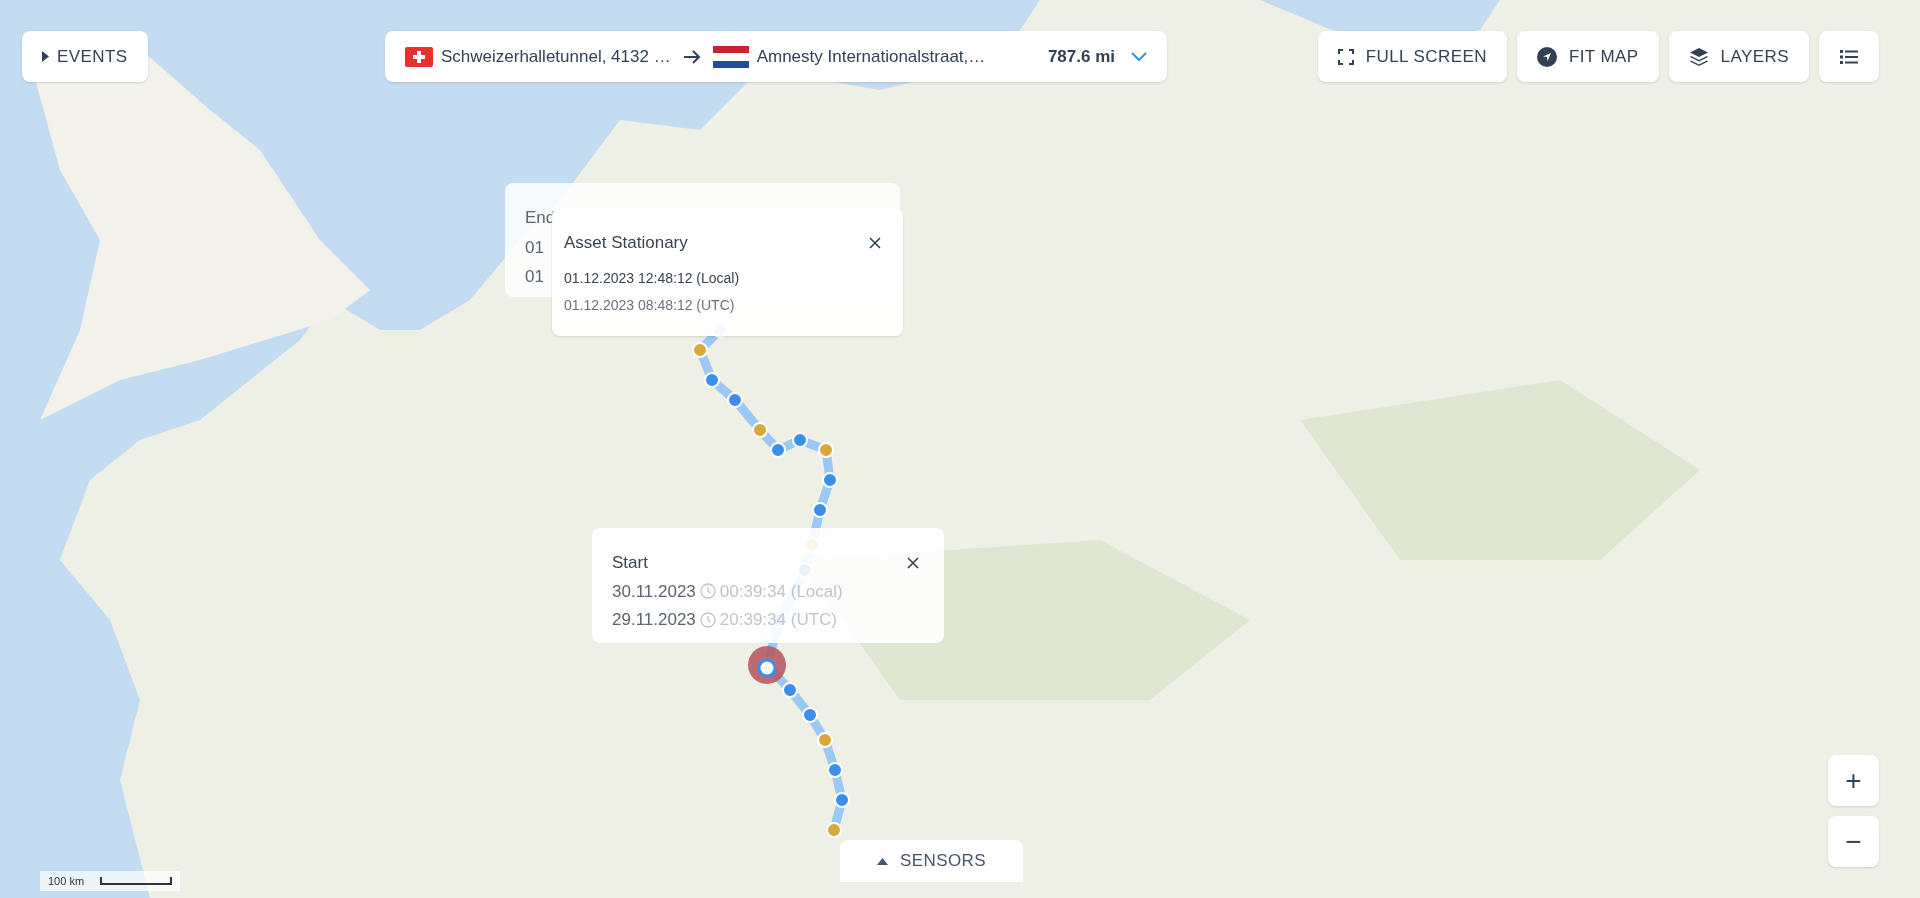 The width and height of the screenshot is (1920, 898). Describe the element at coordinates (630, 563) in the screenshot. I see `popup-title: Start` at that location.